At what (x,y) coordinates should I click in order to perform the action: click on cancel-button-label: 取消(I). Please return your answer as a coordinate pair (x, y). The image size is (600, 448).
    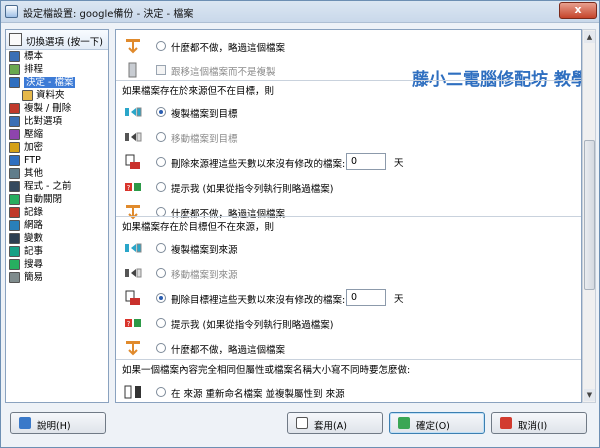
    Looking at the image, I should click on (533, 426).